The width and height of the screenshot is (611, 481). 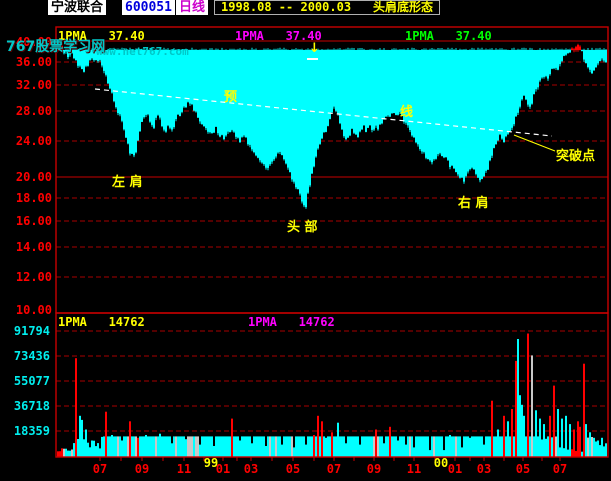 I want to click on price-ma-label: 1PMA 37.40, so click(x=448, y=36).